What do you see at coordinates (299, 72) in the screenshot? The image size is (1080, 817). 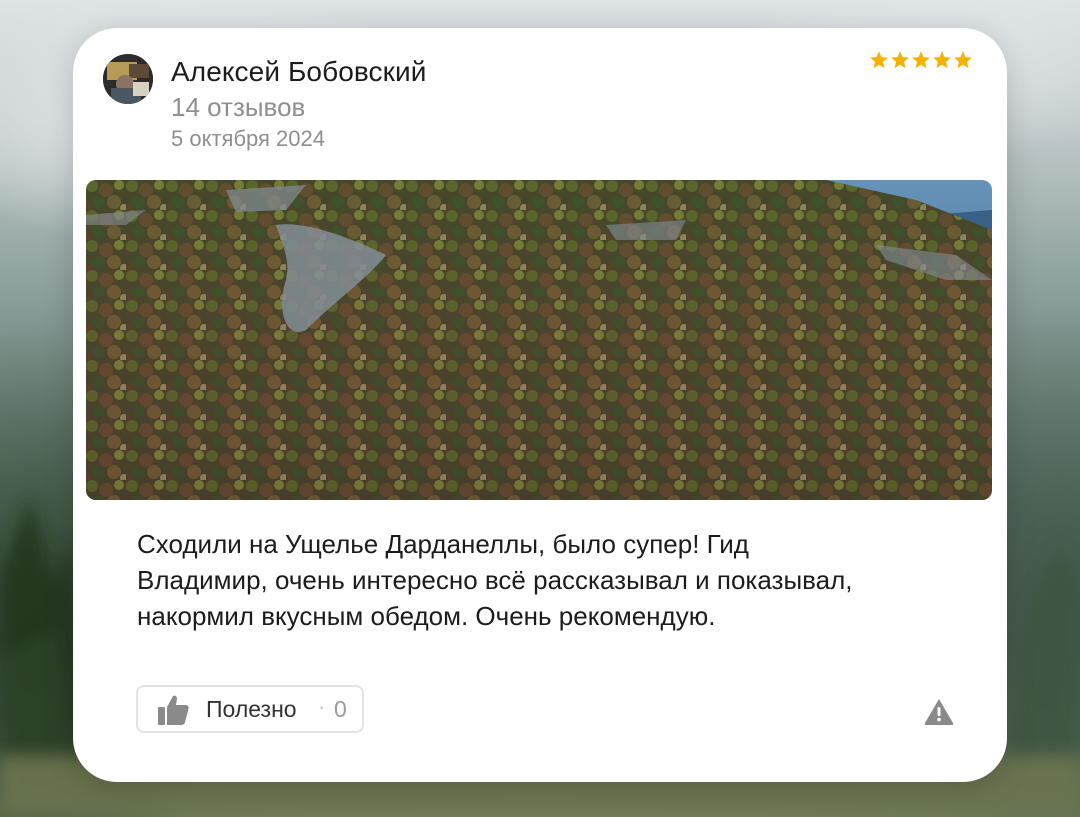 I see `author-name: Алексей Бобовский` at bounding box center [299, 72].